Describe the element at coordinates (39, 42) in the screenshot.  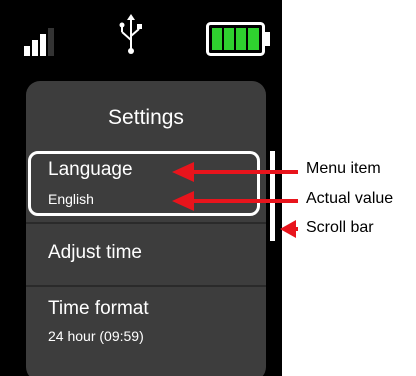
I see `signal-bars-icon` at that location.